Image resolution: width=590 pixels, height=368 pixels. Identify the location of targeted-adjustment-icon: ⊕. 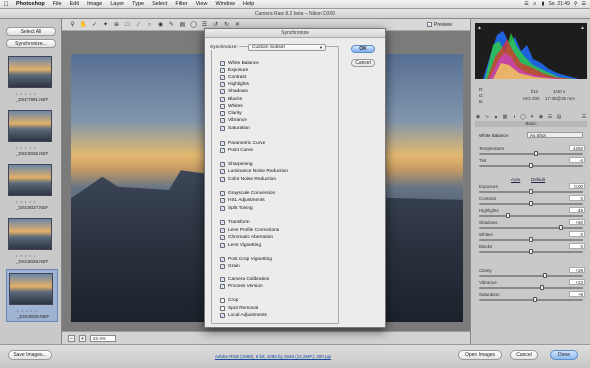
(116, 25).